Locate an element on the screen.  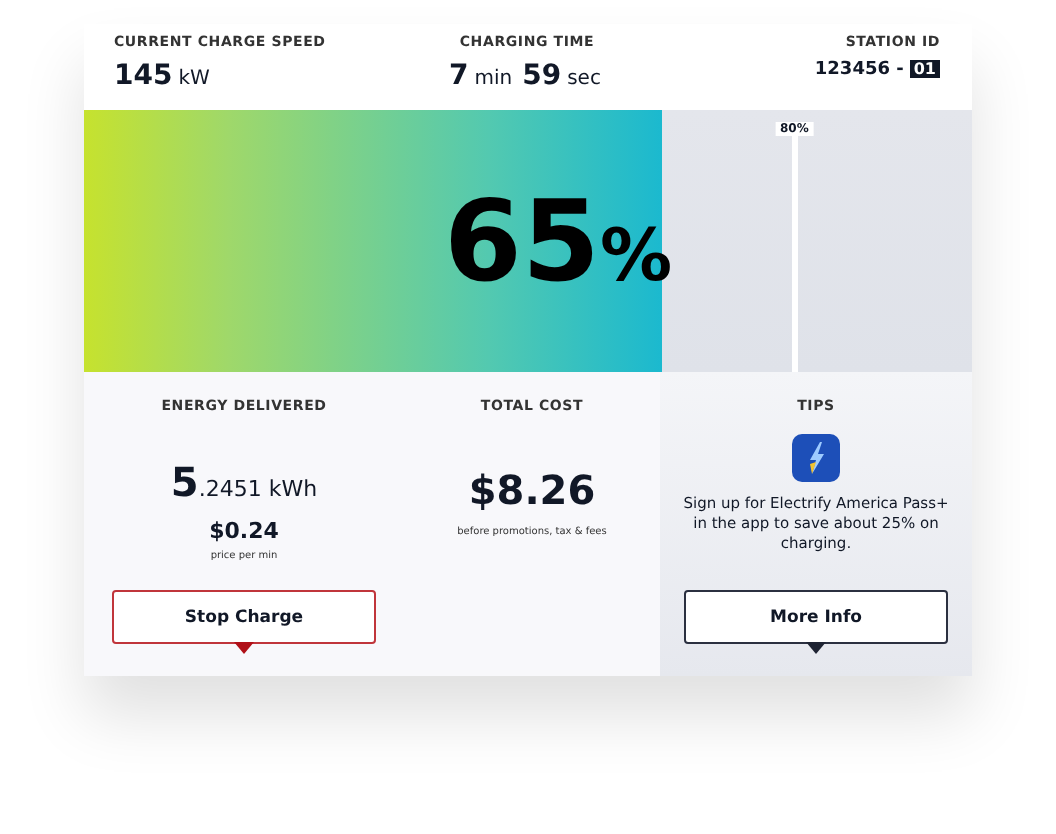
energy-value: 5.2451 kWh is located at coordinates (244, 482).